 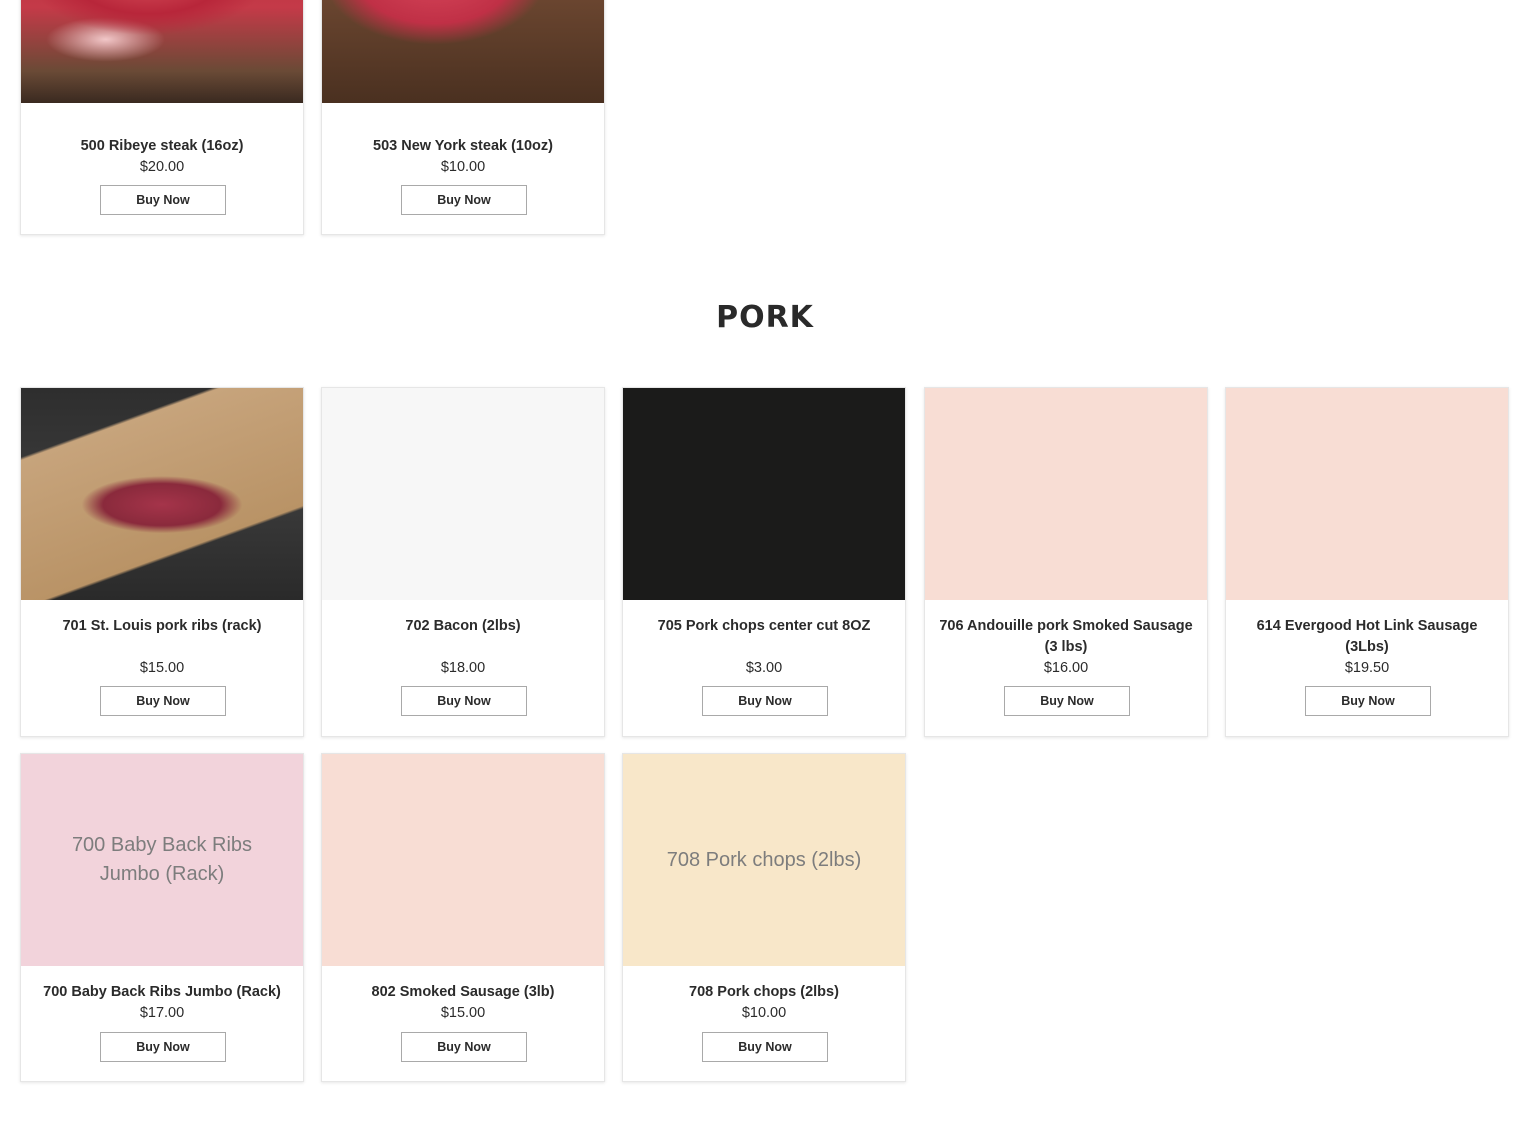 What do you see at coordinates (162, 1013) in the screenshot?
I see `product-price: $17.00` at bounding box center [162, 1013].